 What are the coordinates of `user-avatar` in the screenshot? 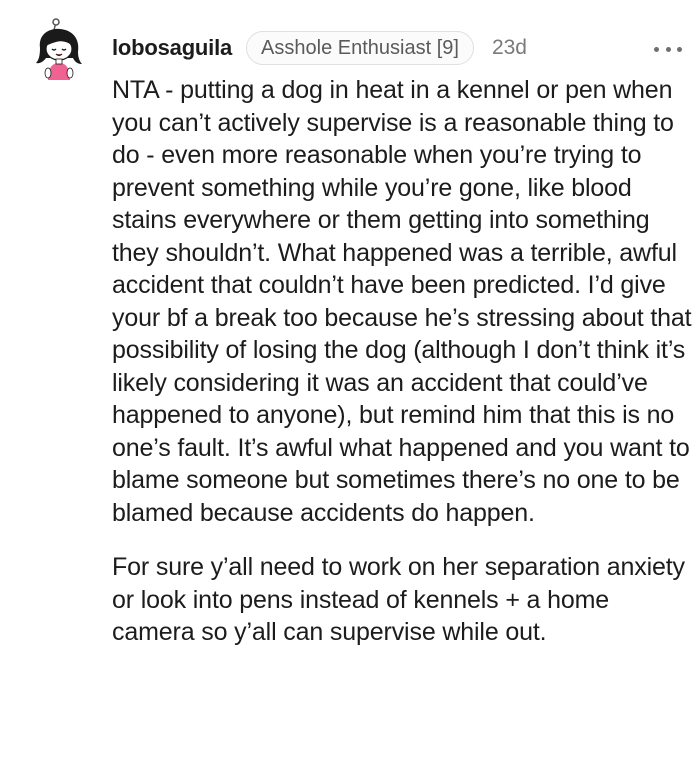 It's located at (59, 50).